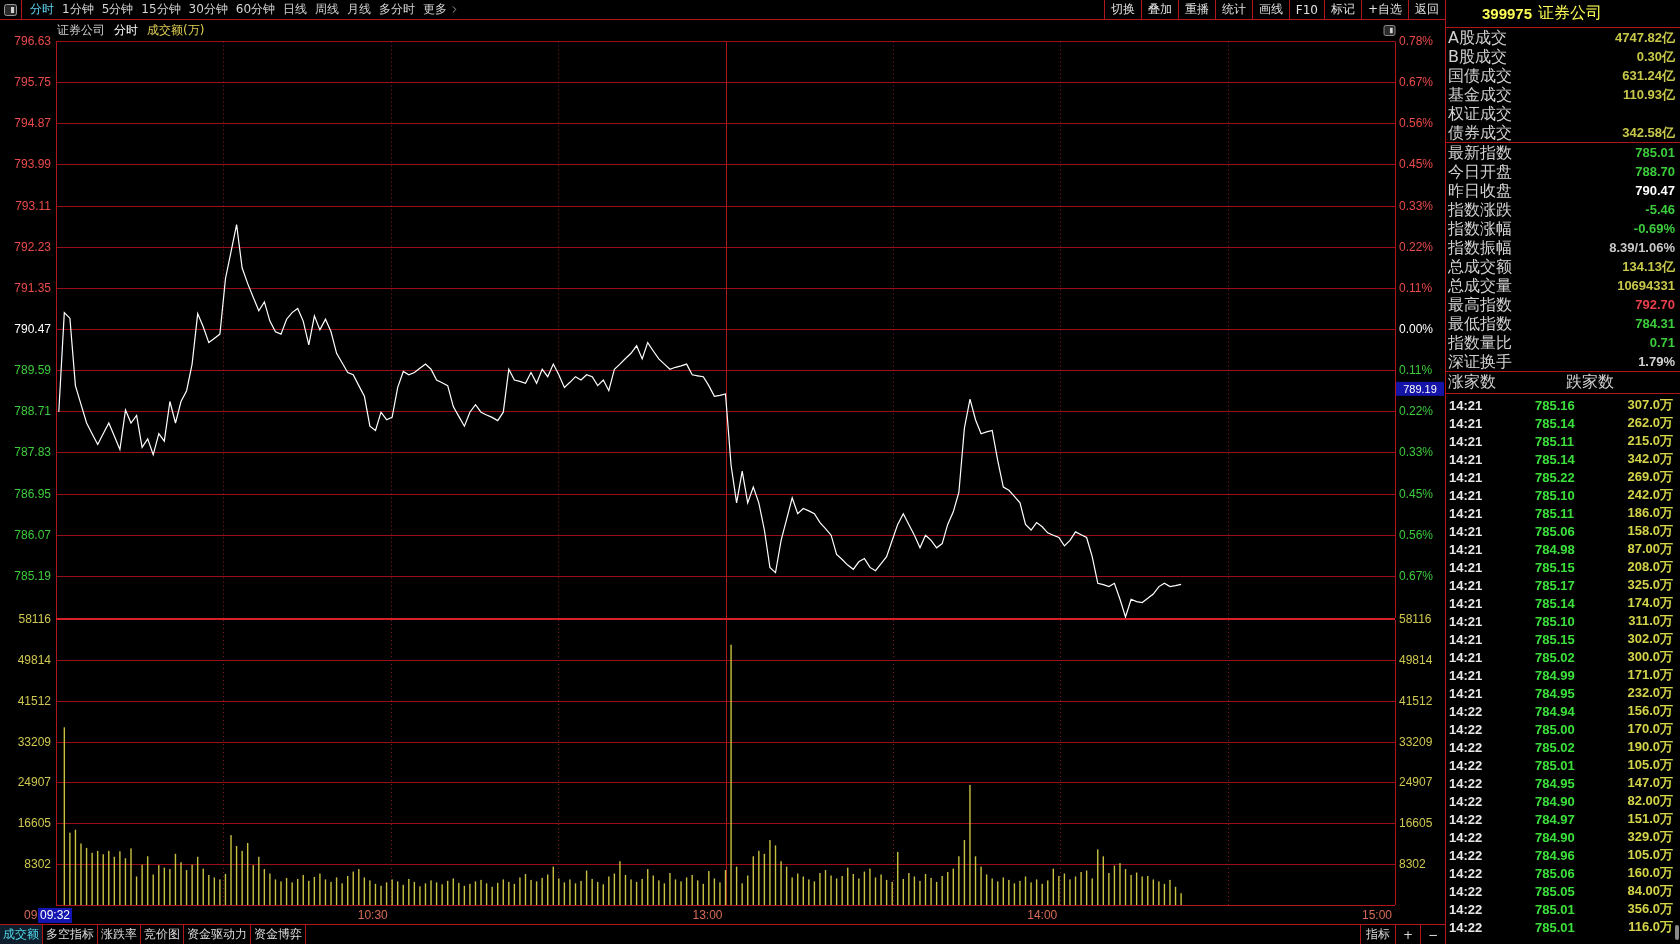  I want to click on stat-value: -5.46, so click(1660, 209).